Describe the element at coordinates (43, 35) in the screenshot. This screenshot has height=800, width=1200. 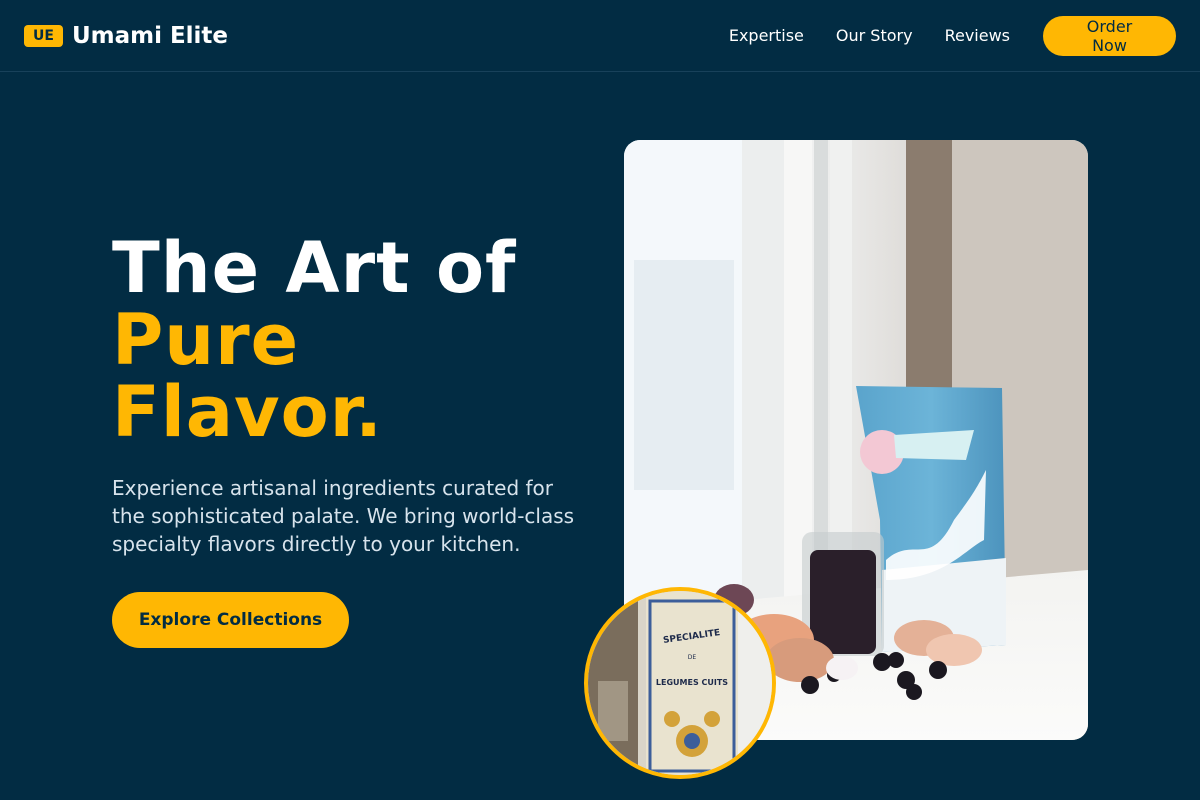
I see `logo-badge: UE` at that location.